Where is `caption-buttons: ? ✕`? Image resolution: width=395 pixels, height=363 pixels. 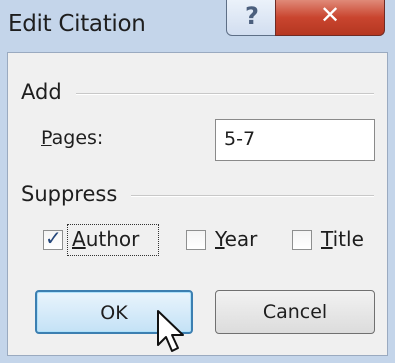 caption-buttons: ? ✕ is located at coordinates (305, 19).